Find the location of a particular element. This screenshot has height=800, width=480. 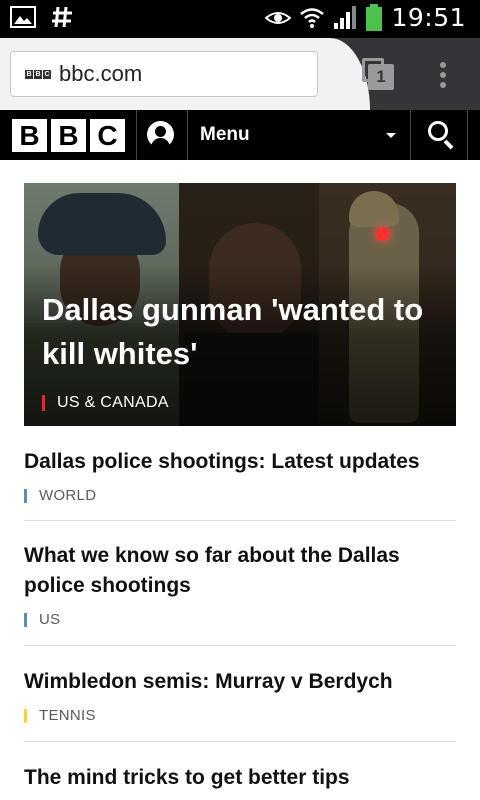

bbc-header: B B C Menu is located at coordinates (240, 135).